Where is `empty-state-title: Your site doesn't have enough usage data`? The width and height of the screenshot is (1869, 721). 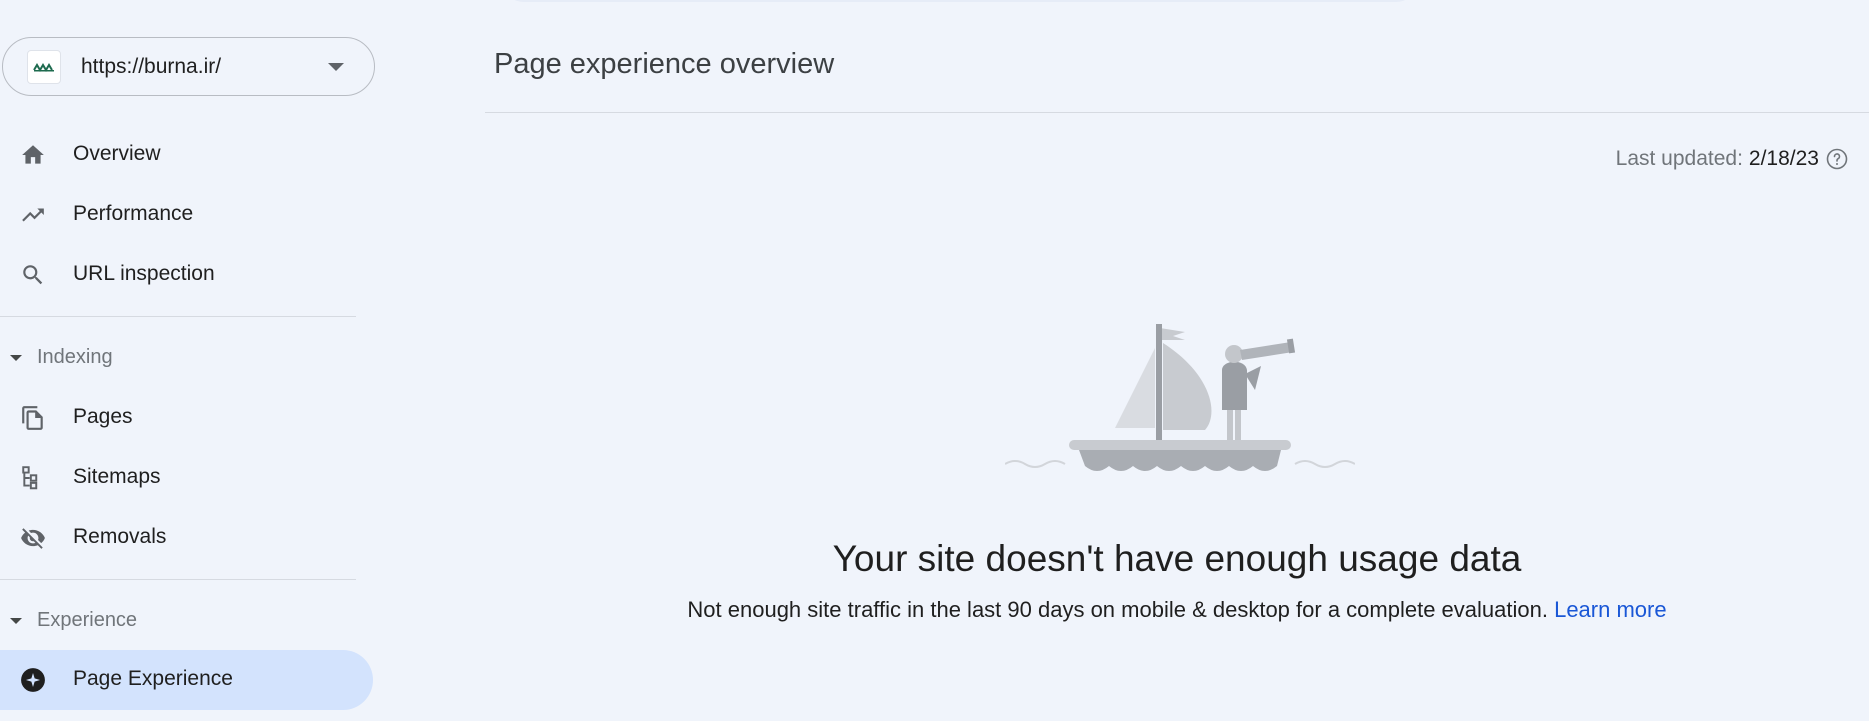
empty-state-title: Your site doesn't have enough usage data is located at coordinates (1177, 558).